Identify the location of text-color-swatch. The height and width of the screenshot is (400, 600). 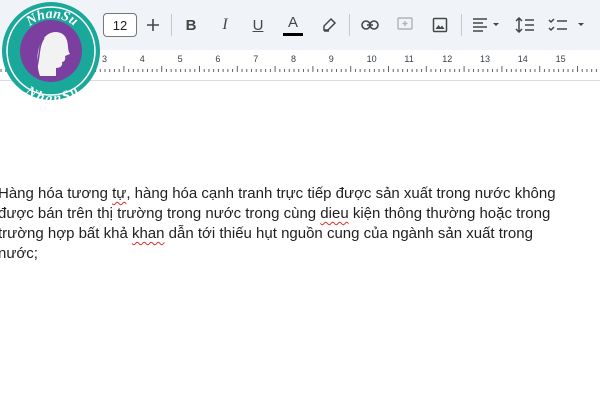
(293, 34).